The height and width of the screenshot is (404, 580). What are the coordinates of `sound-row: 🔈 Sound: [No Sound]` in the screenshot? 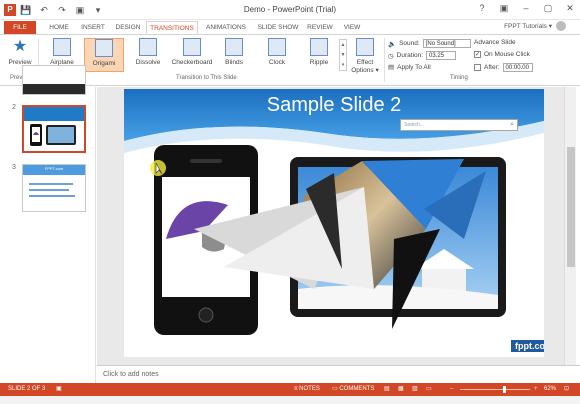 It's located at (429, 43).